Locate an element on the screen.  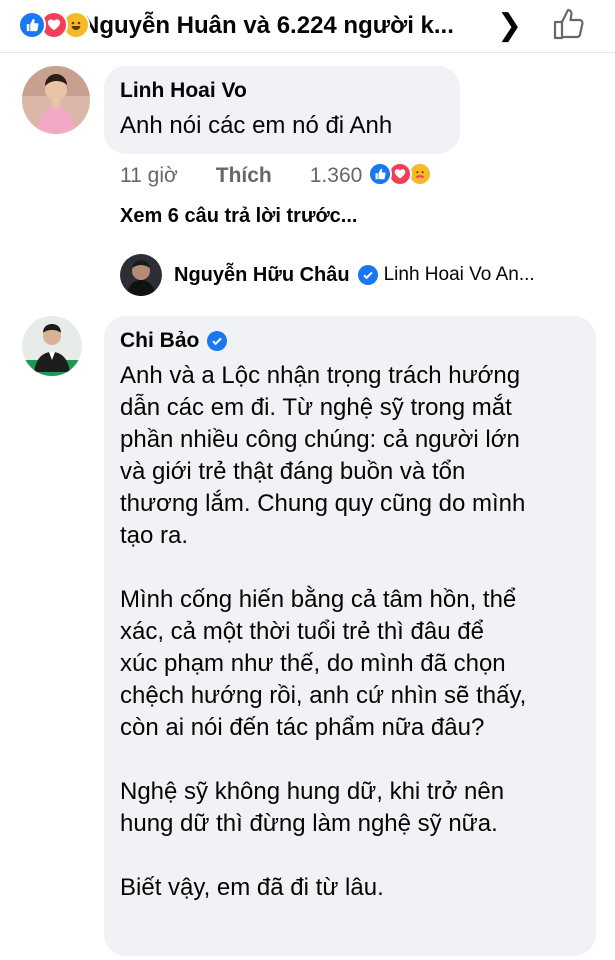
avatar-linh-hoai-vo is located at coordinates (56, 100).